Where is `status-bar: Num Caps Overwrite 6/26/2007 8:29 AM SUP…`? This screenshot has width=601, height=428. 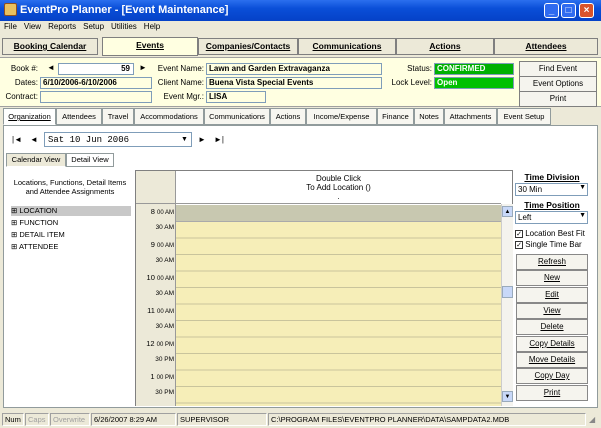 status-bar: Num Caps Overwrite 6/26/2007 8:29 AM SUP… is located at coordinates (300, 419).